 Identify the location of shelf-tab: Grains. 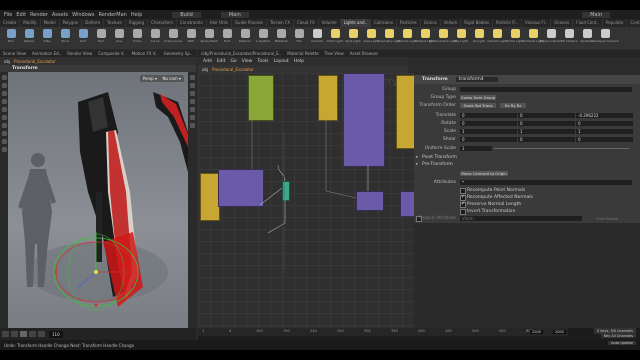
(431, 23).